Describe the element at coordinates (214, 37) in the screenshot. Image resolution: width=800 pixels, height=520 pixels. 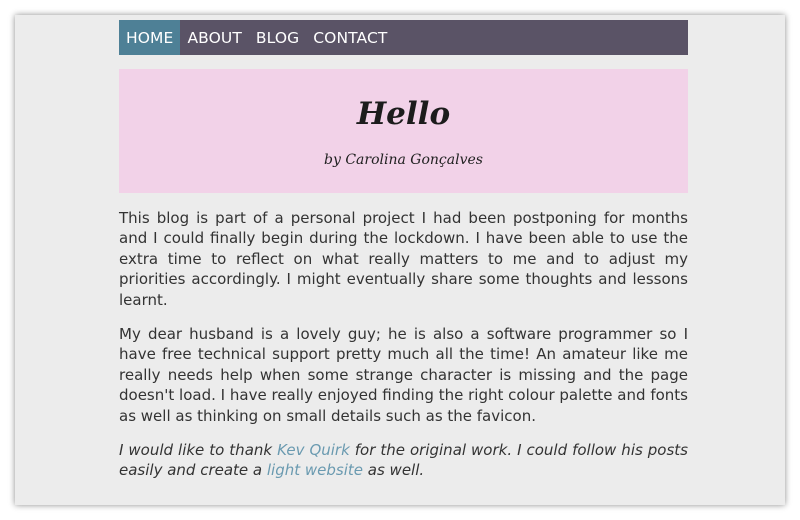
I see `nav-about-link: ABOUT` at that location.